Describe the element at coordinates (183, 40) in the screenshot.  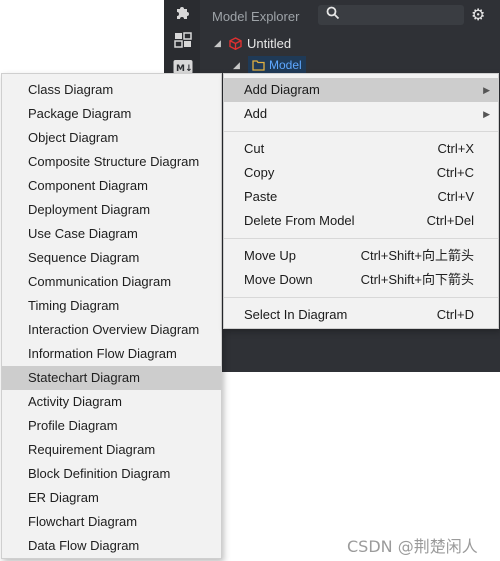
I see `layout-icon` at that location.